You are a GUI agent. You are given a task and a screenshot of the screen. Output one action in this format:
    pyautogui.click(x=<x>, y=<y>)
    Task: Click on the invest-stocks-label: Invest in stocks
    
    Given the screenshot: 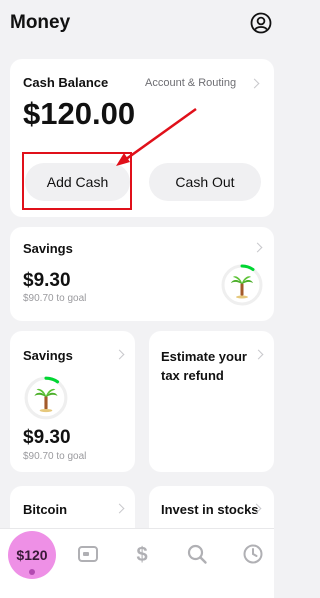 What is the action you would take?
    pyautogui.click(x=210, y=509)
    